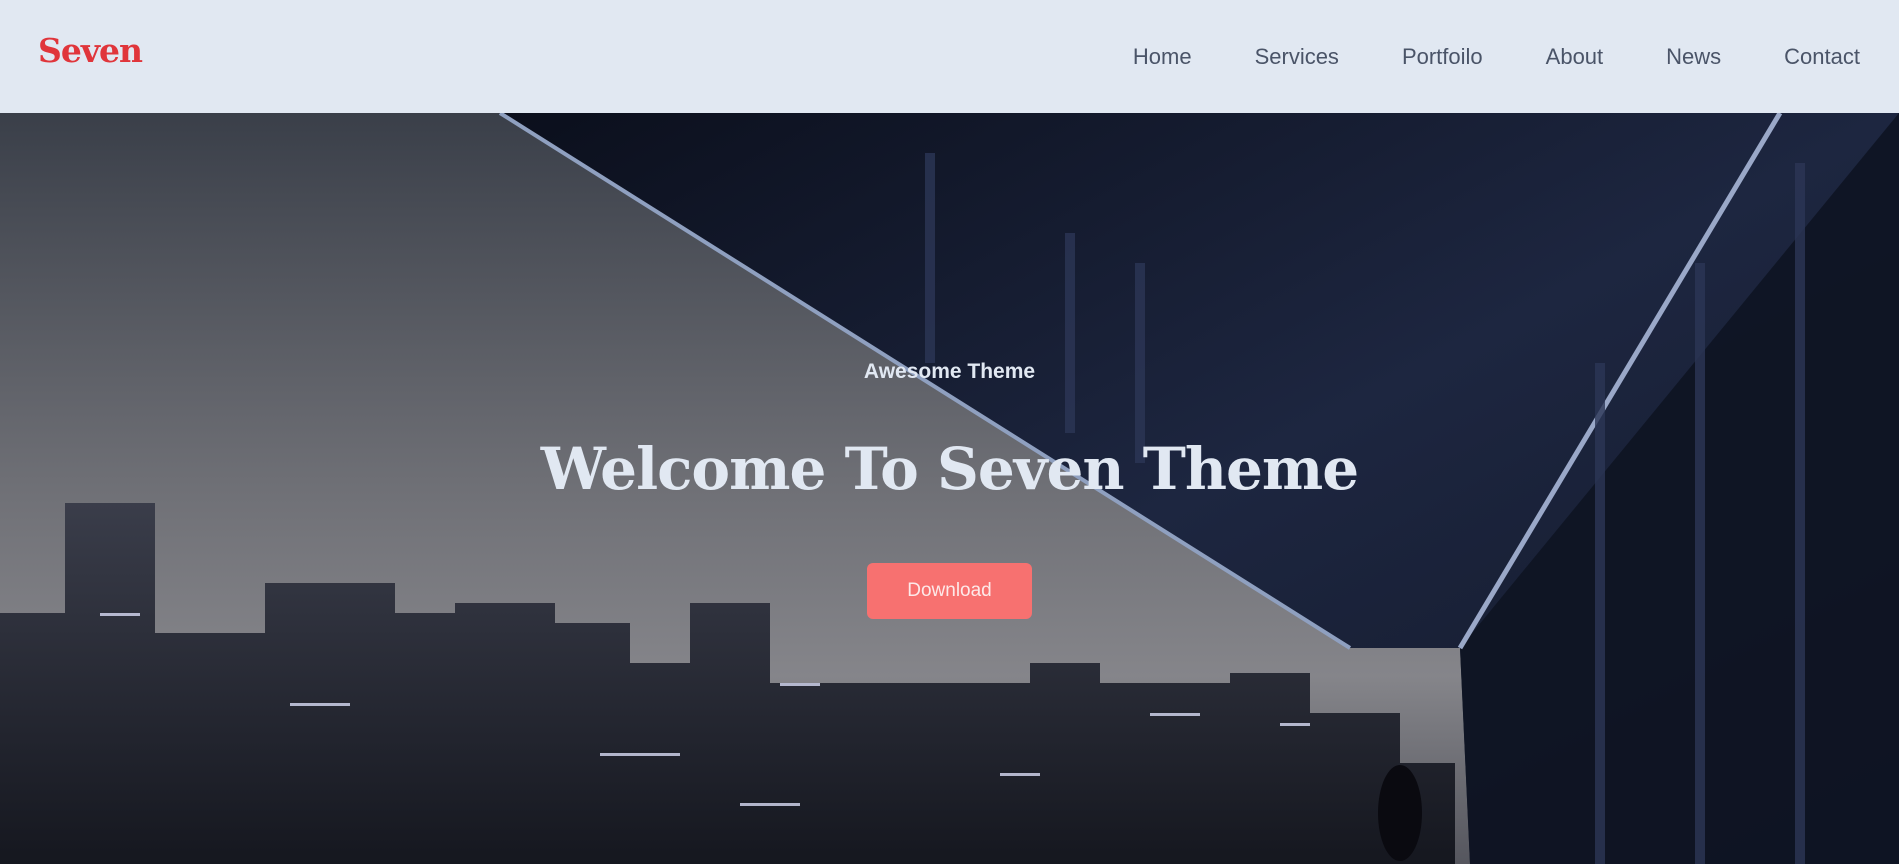  Describe the element at coordinates (1575, 57) in the screenshot. I see `nav-about: About` at that location.